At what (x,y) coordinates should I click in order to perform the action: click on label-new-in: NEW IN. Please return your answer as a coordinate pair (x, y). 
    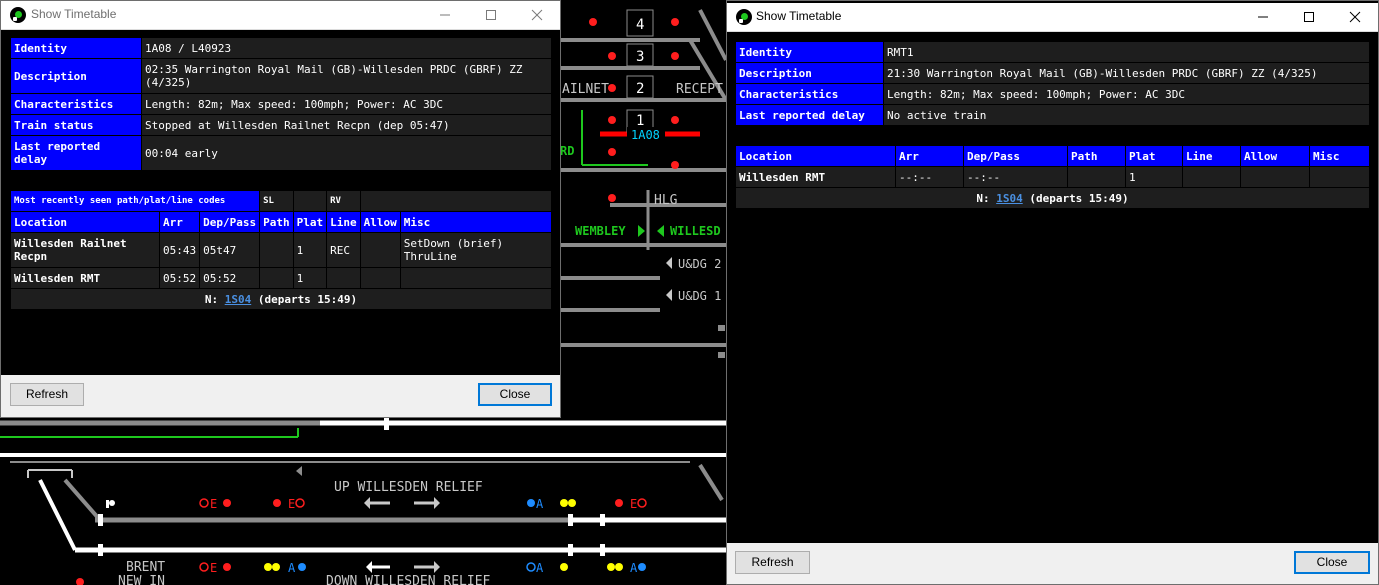
    Looking at the image, I should click on (141, 579).